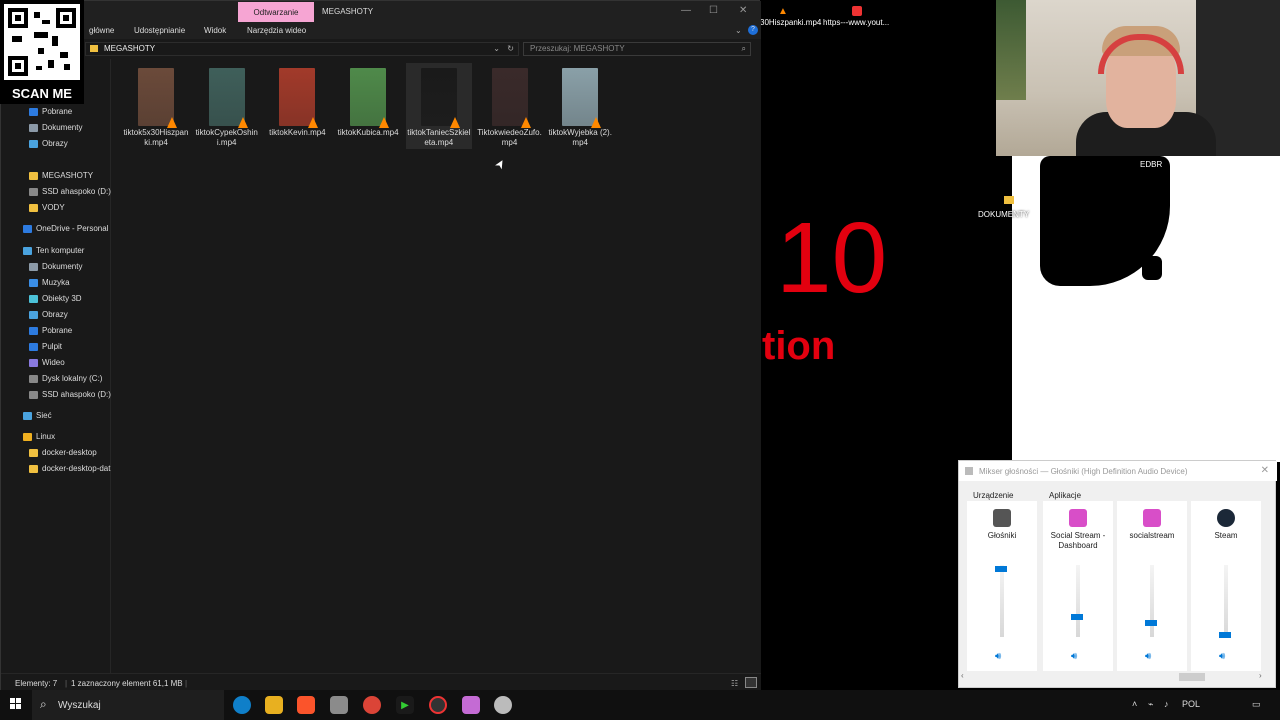 This screenshot has height=720, width=1280. What do you see at coordinates (751, 682) in the screenshot?
I see `large-icons-view-icon` at bounding box center [751, 682].